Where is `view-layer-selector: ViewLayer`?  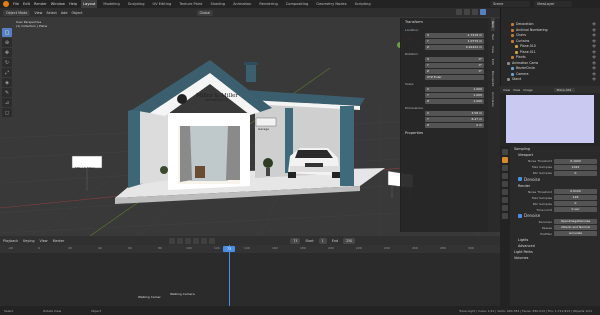
view-layer-selector: ViewLayer is located at coordinates (553, 4).